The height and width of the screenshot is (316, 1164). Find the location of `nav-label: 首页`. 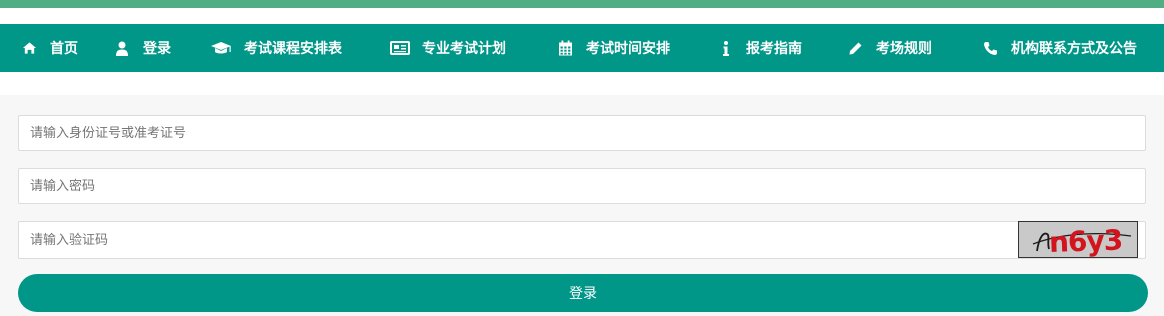

nav-label: 首页 is located at coordinates (64, 49).